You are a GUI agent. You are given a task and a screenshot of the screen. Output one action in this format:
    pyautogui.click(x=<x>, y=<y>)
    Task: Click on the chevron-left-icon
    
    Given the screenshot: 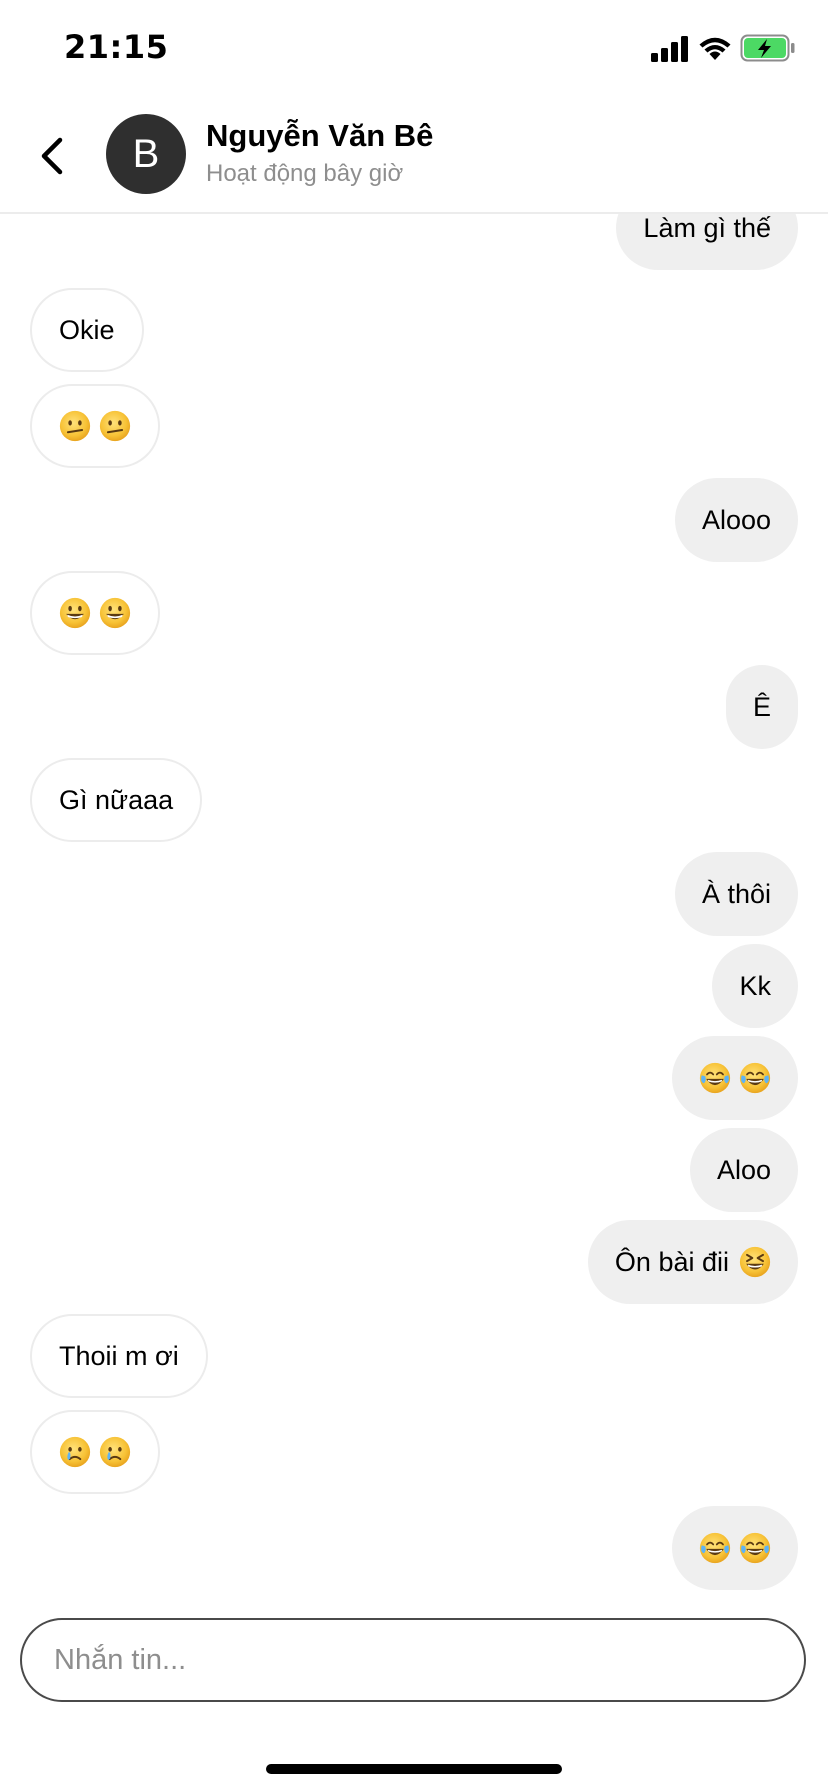 What is the action you would take?
    pyautogui.click(x=52, y=156)
    